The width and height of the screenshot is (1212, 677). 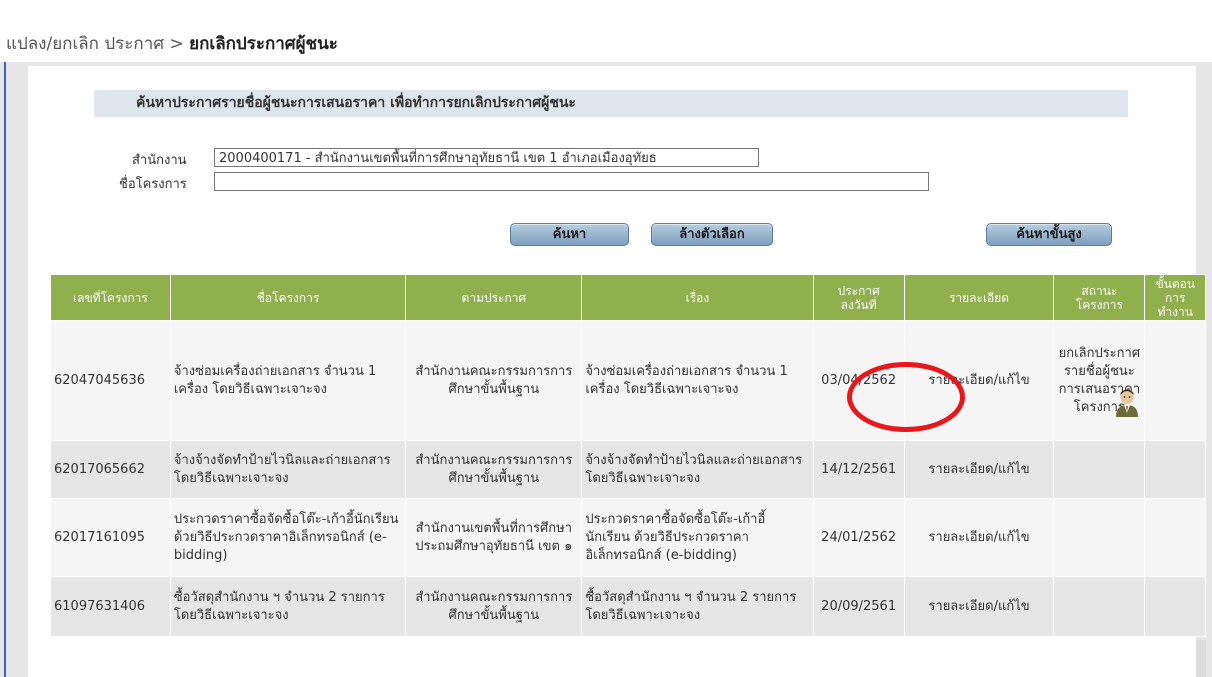 I want to click on project-name-input, so click(x=571, y=181).